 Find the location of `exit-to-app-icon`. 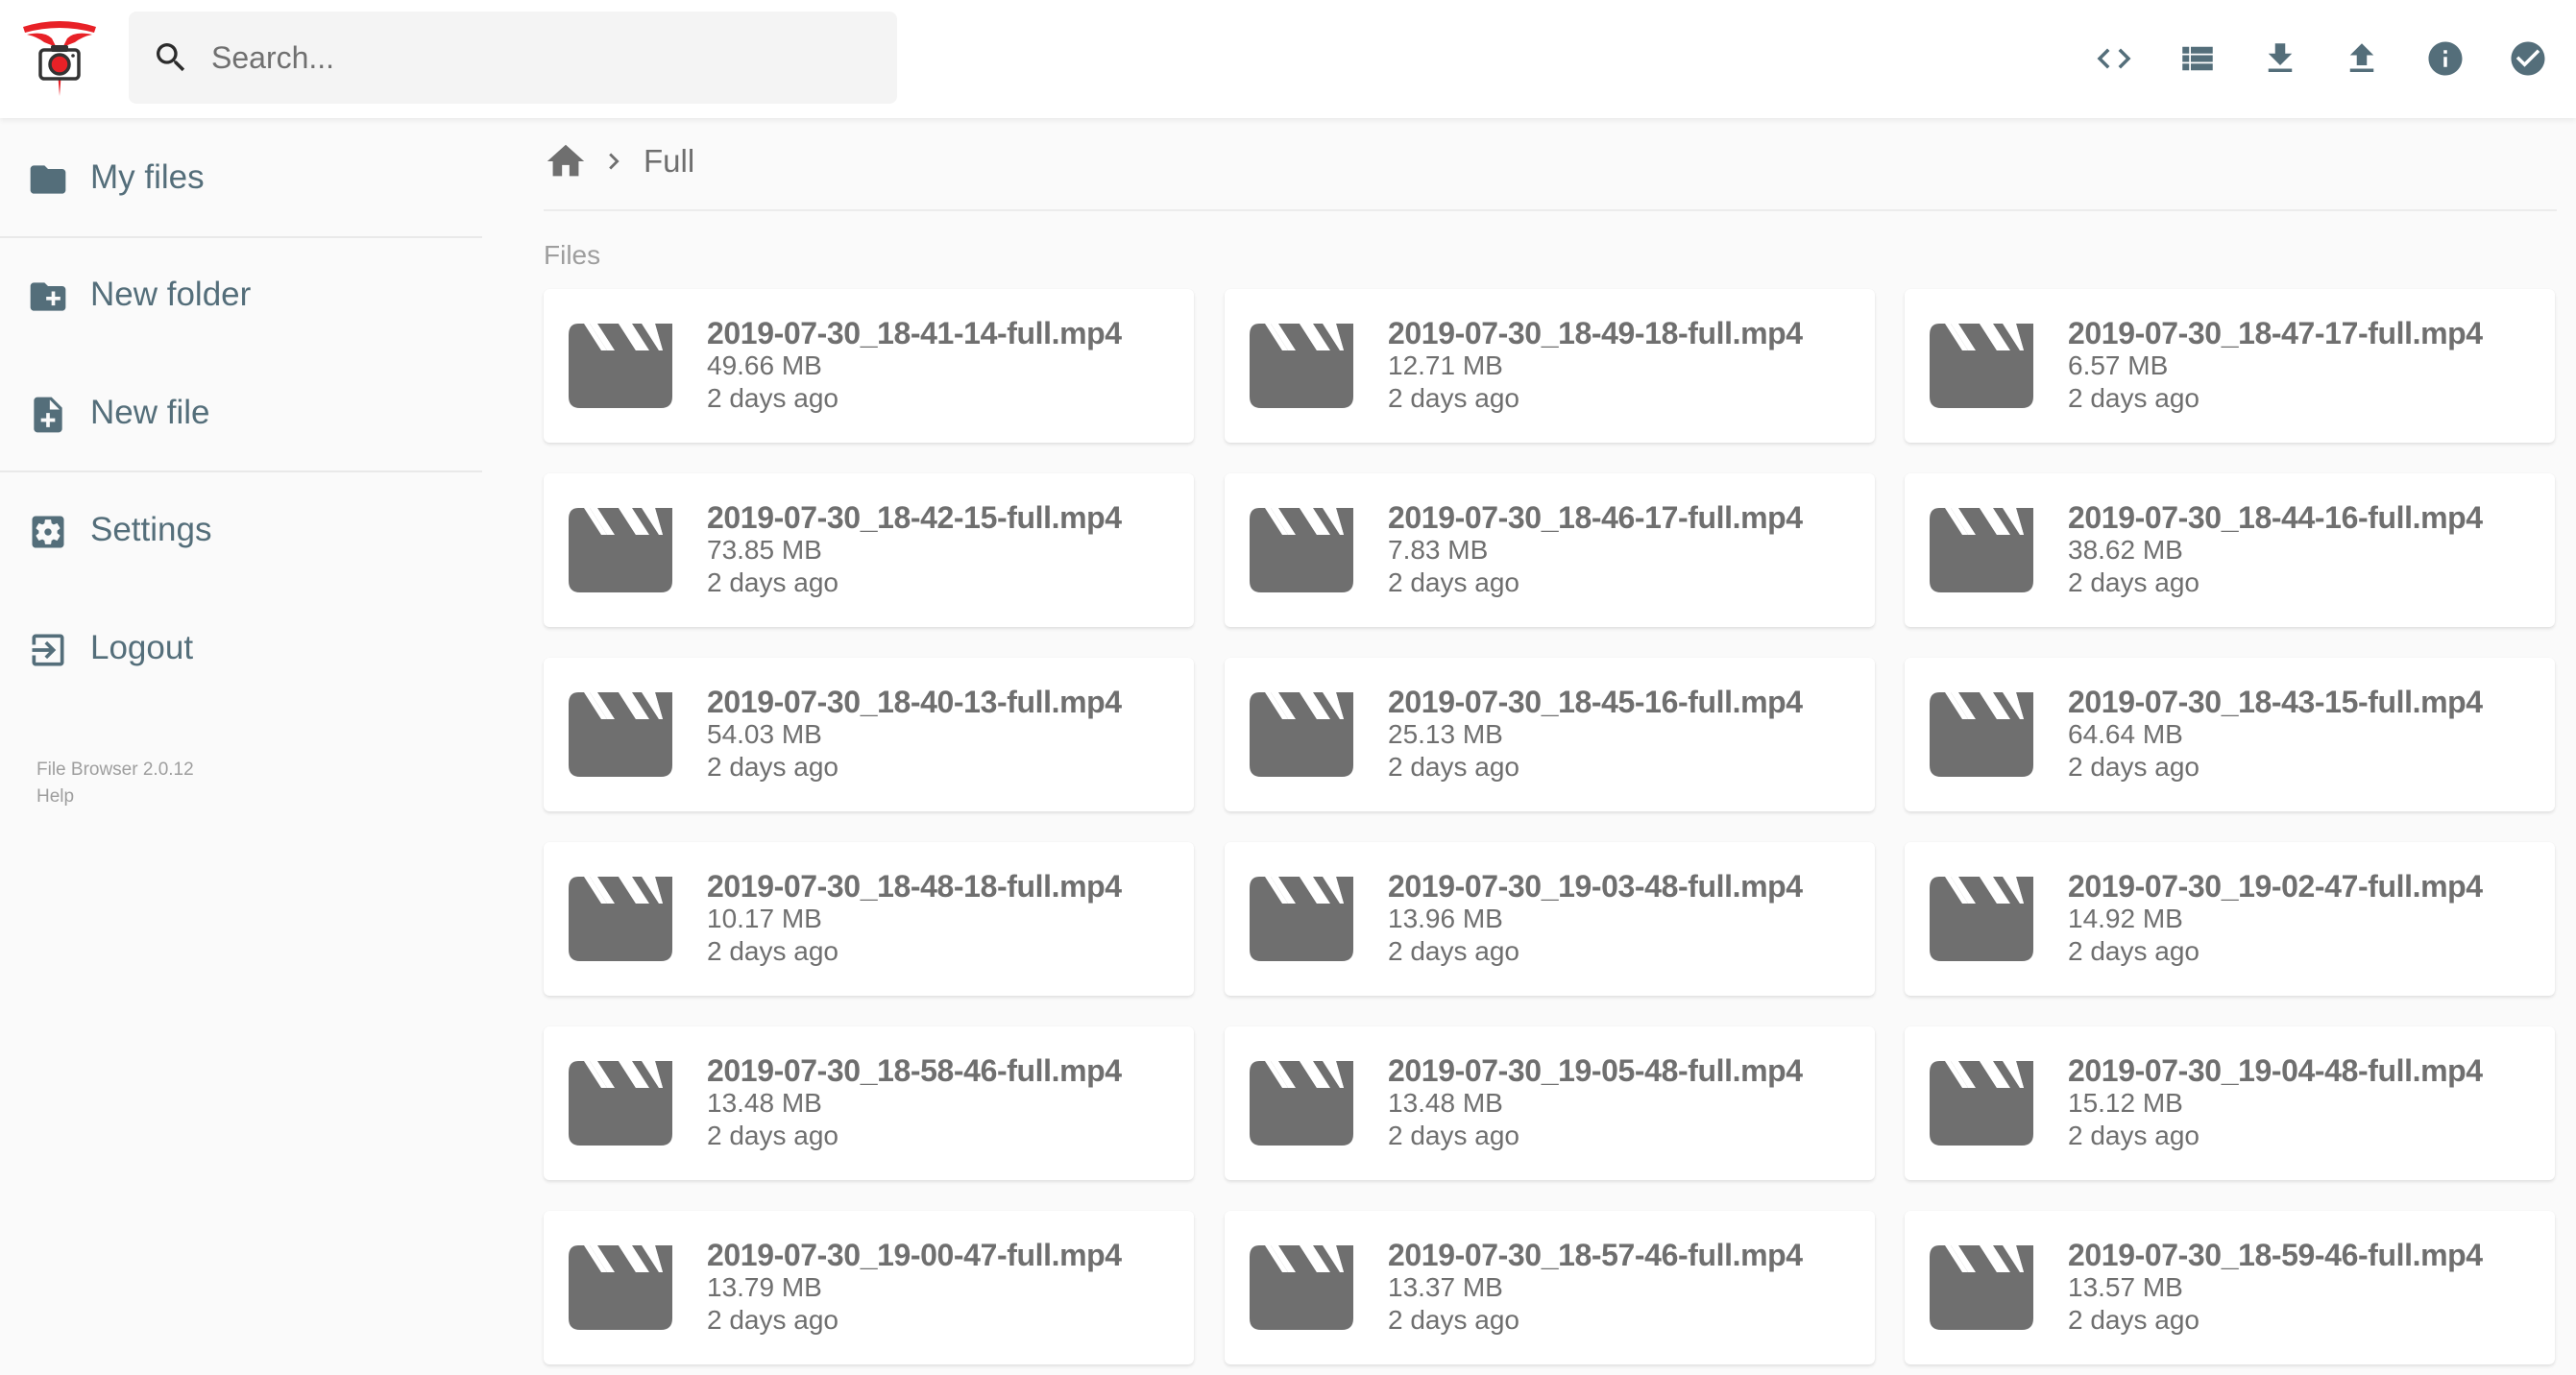

exit-to-app-icon is located at coordinates (48, 650).